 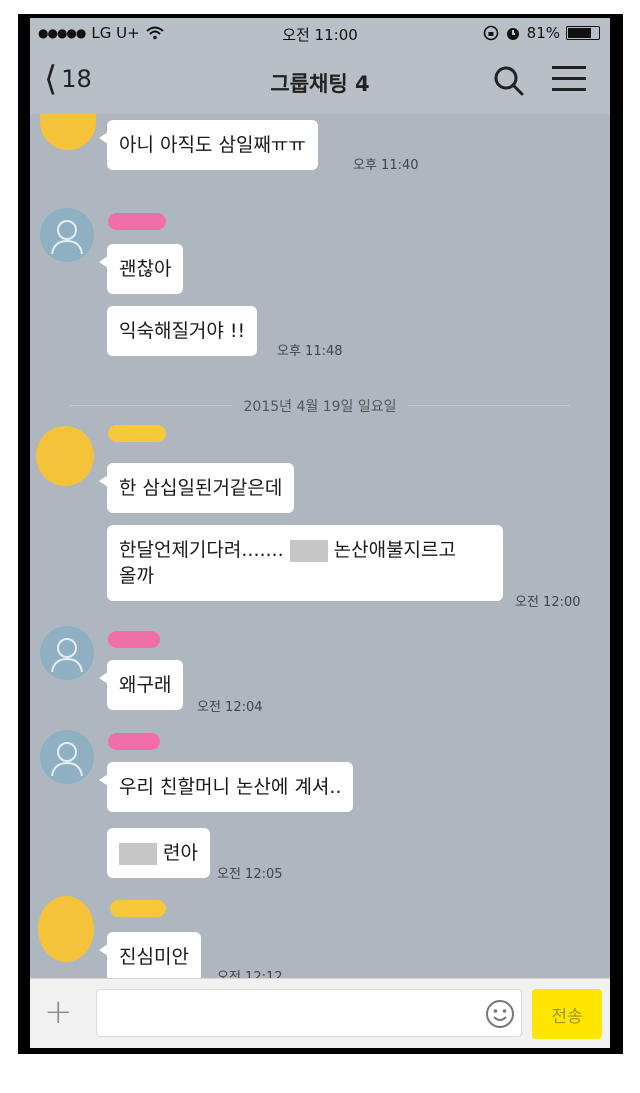 I want to click on message-text: 논산애불지르고, so click(x=395, y=550).